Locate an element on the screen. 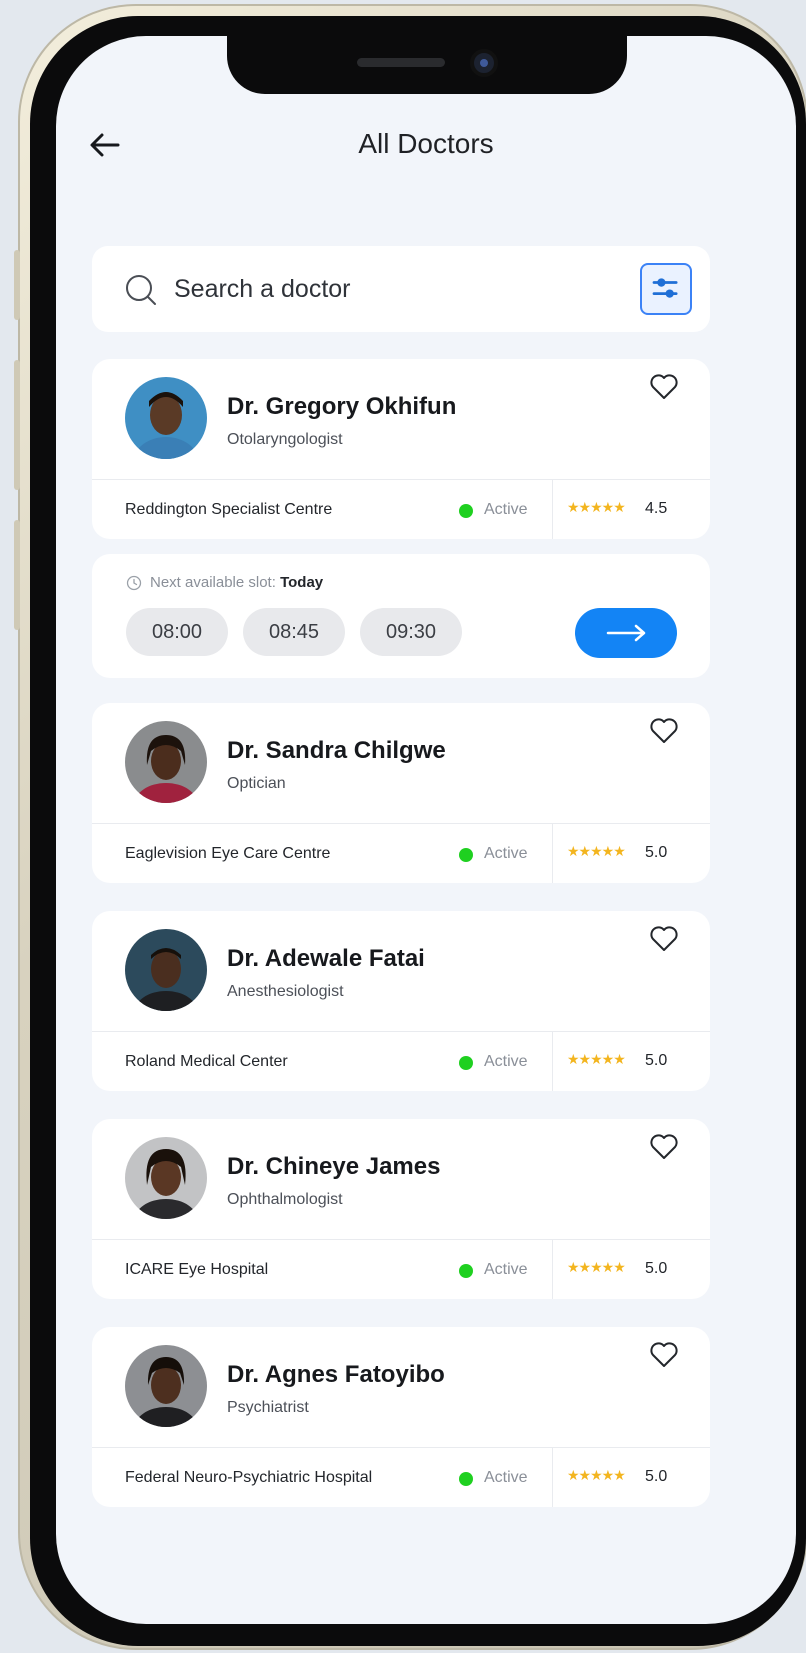 The width and height of the screenshot is (806, 1653). doctor-specialty: Ophthalmologist is located at coordinates (285, 1199).